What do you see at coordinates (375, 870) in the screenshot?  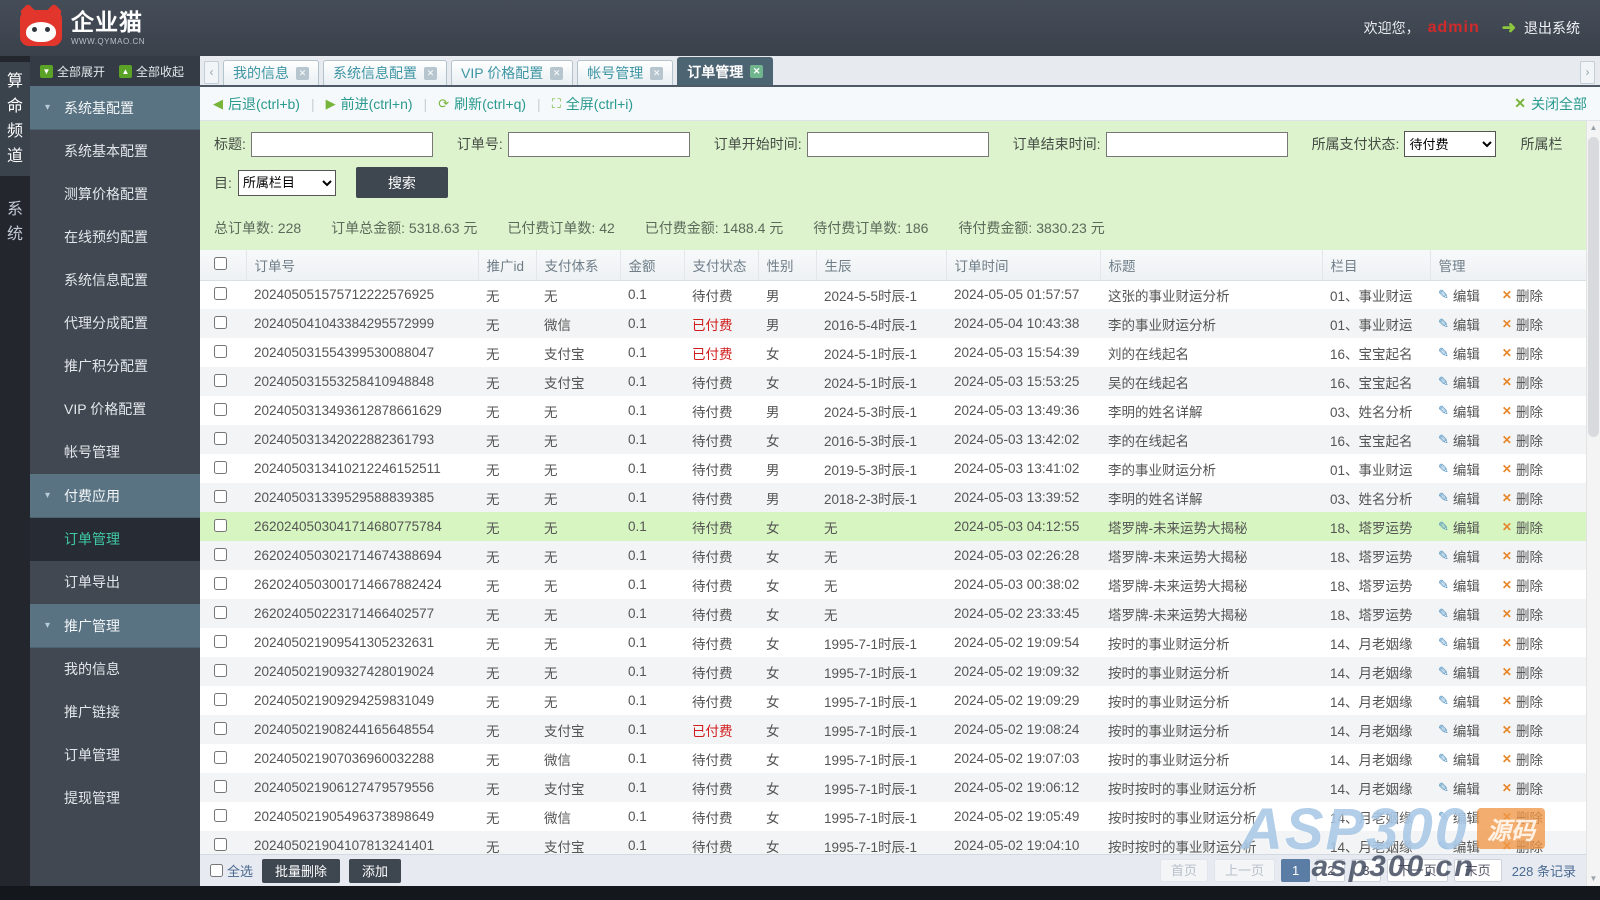 I see `add-button: 添加` at bounding box center [375, 870].